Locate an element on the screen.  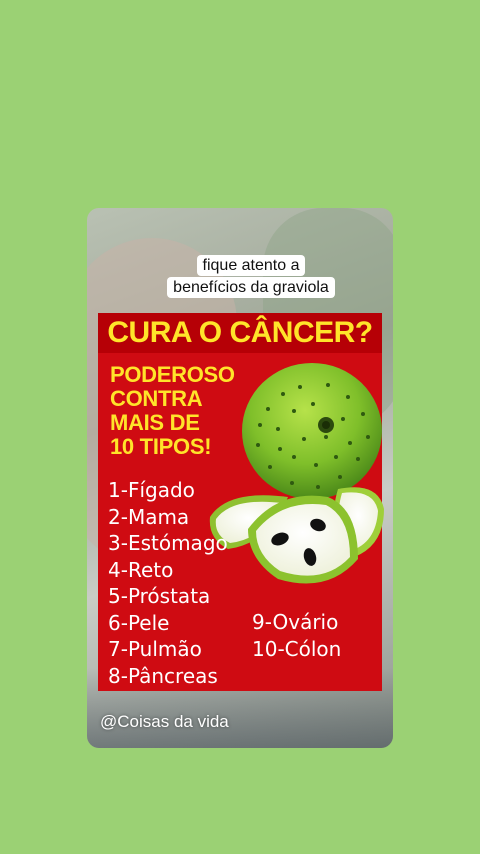
list-item: 8-Pâncreas is located at coordinates (163, 675).